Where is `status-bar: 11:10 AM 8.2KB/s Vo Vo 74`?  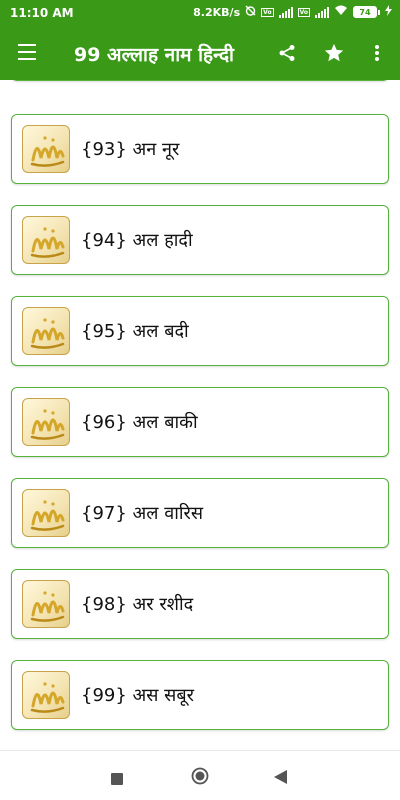
status-bar: 11:10 AM 8.2KB/s Vo Vo 74 is located at coordinates (200, 13).